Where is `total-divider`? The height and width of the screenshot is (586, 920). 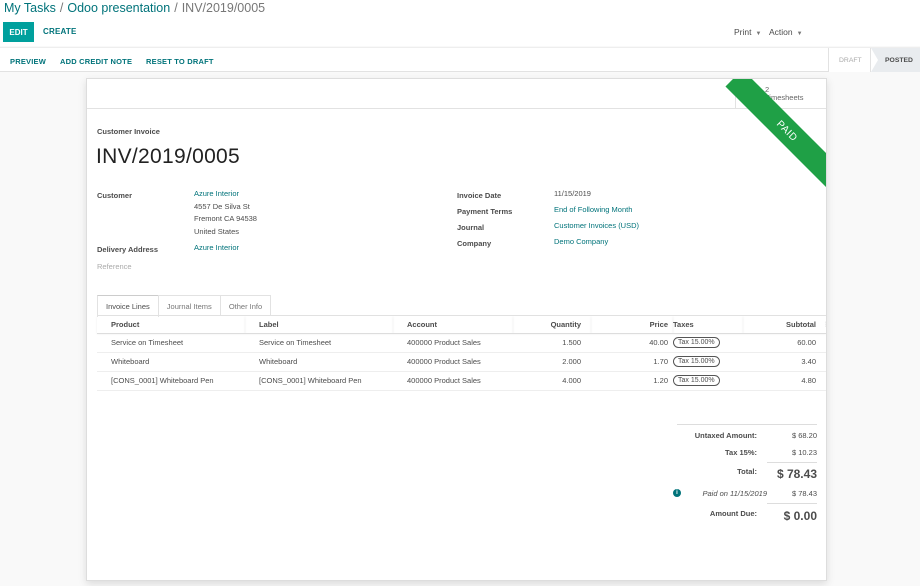 total-divider is located at coordinates (792, 462).